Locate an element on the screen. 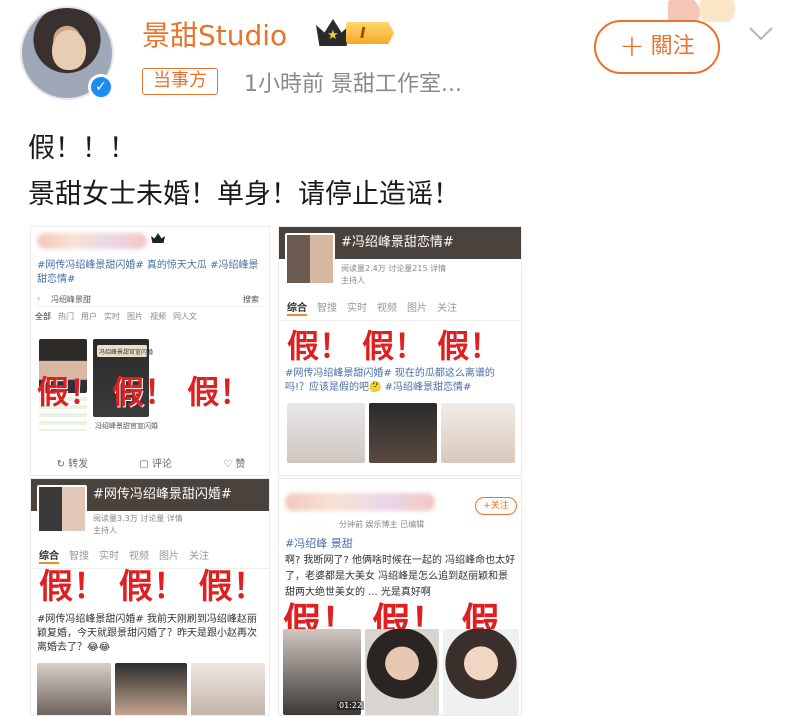 This screenshot has height=716, width=800. banner-label-box: 冯绍峰景甜官宣闪婚 is located at coordinates (125, 351).